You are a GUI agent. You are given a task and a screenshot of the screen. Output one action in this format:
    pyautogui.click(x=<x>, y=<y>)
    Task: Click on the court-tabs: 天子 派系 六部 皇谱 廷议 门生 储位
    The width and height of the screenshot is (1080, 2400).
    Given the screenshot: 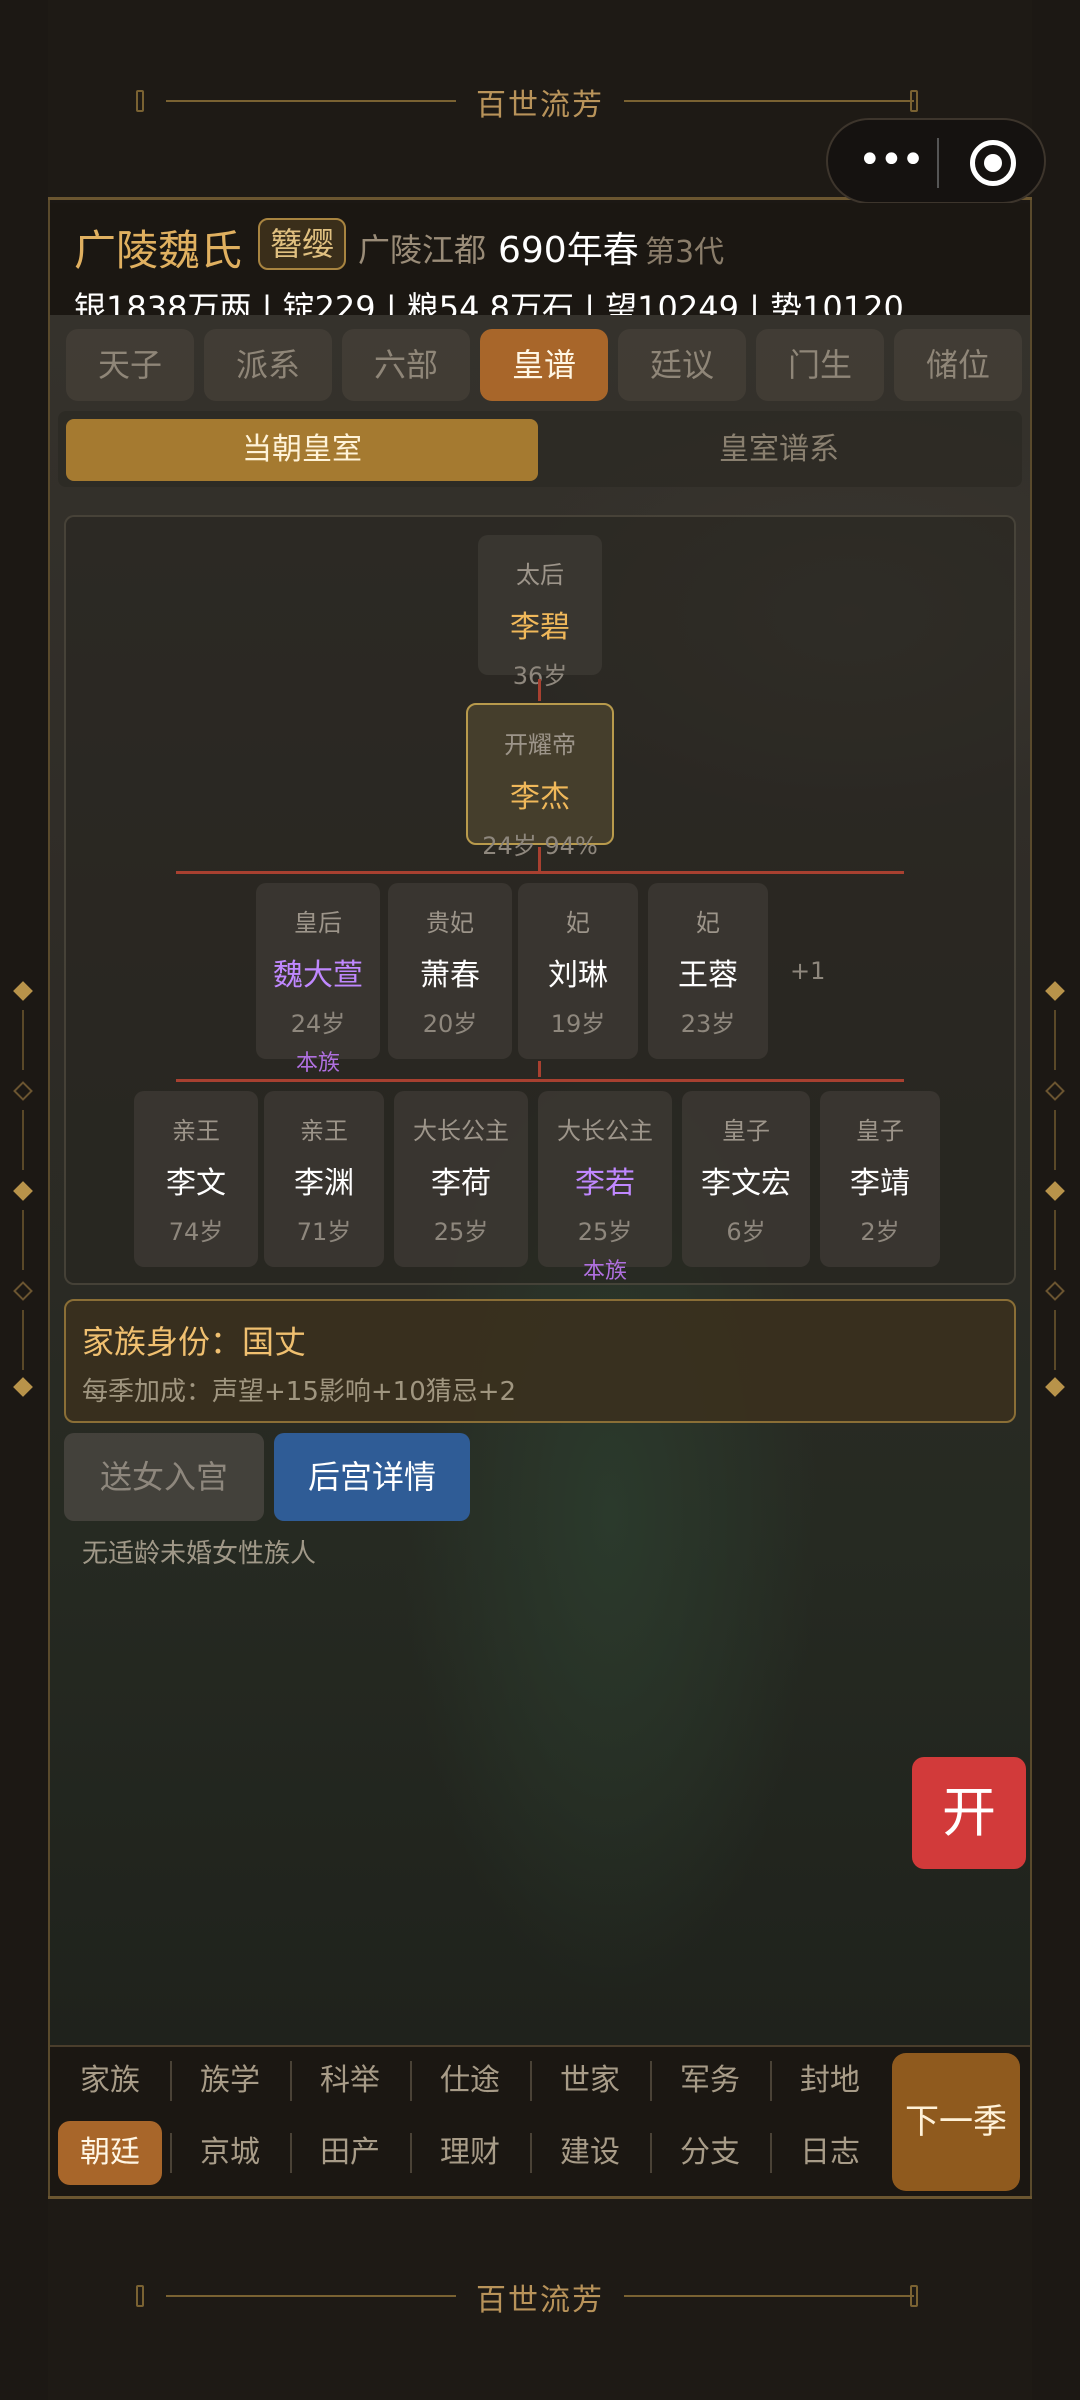 What is the action you would take?
    pyautogui.click(x=544, y=365)
    